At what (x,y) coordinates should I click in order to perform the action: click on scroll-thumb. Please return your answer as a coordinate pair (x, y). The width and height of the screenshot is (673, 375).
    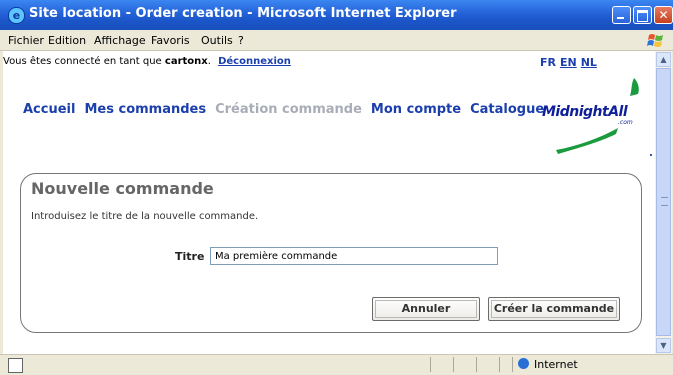
    Looking at the image, I should click on (663, 202).